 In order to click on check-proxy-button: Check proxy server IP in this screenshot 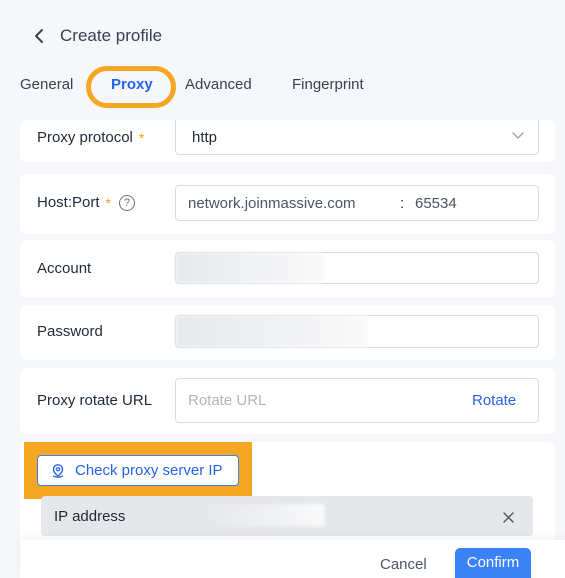, I will do `click(138, 470)`.